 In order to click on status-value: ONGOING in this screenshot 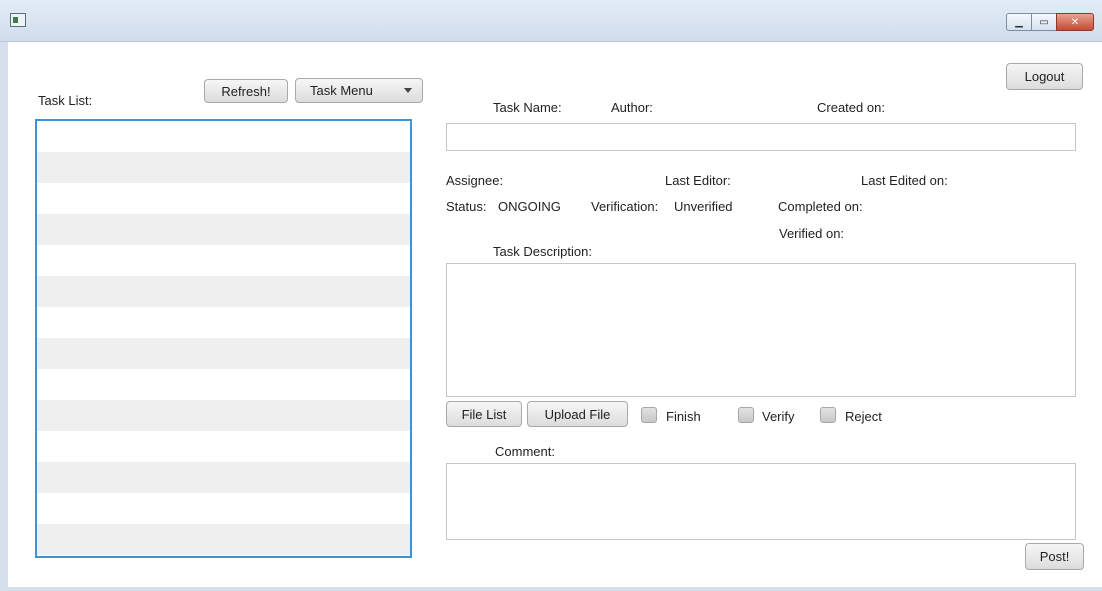, I will do `click(529, 206)`.